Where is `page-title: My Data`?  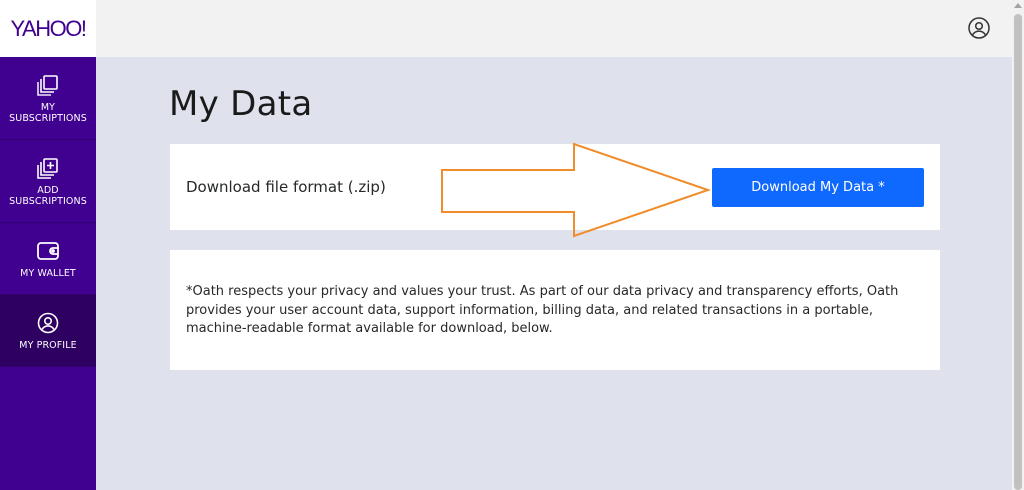 page-title: My Data is located at coordinates (241, 104).